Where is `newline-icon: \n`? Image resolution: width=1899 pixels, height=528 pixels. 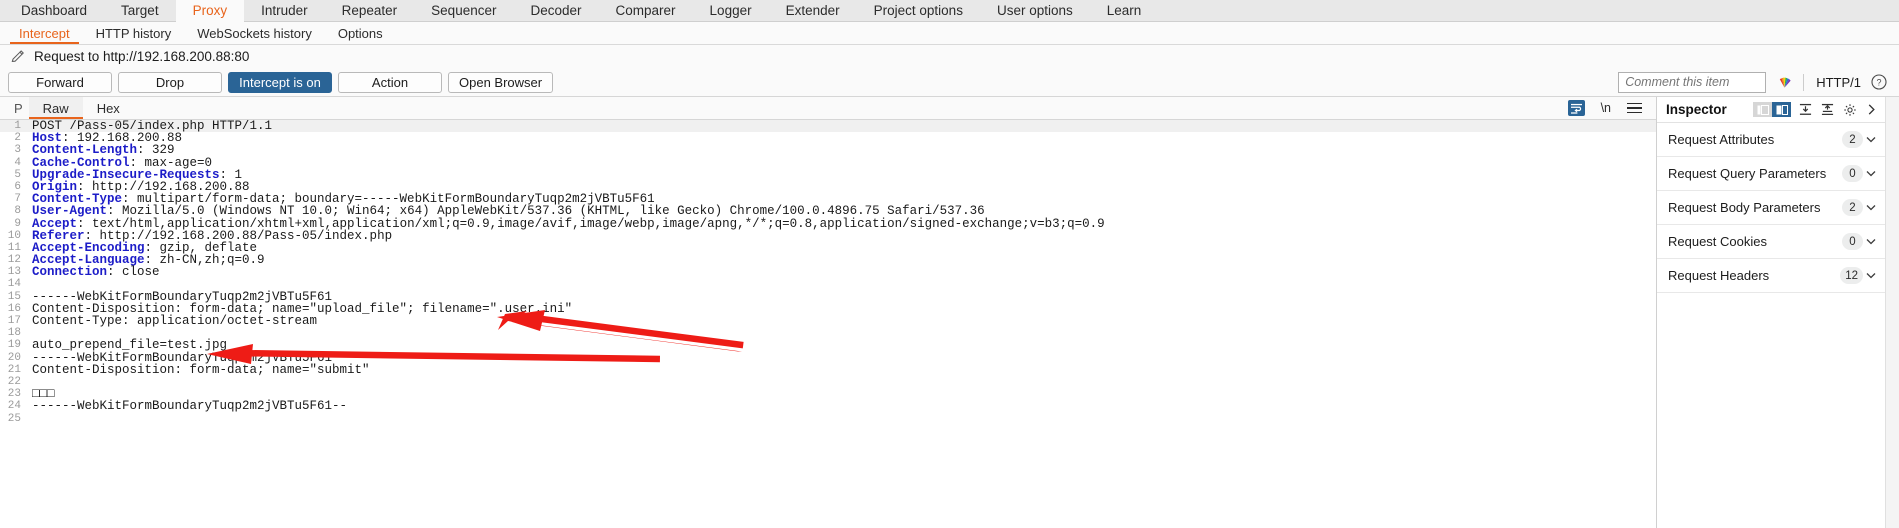 newline-icon: \n is located at coordinates (1606, 108).